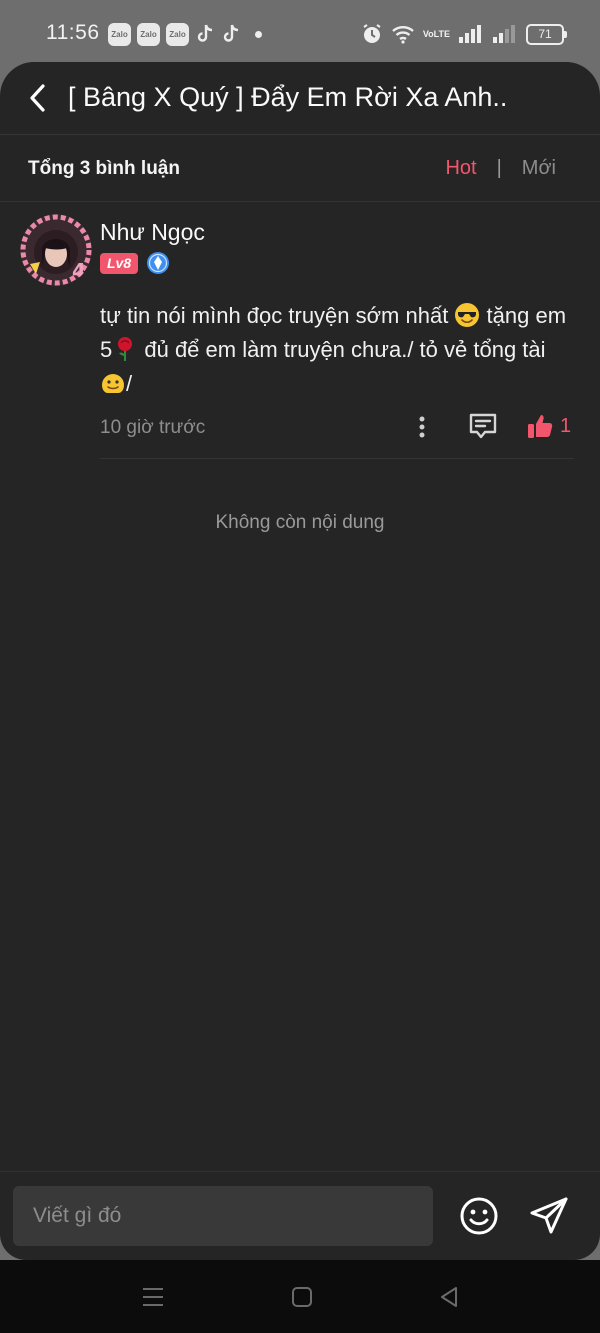 This screenshot has width=600, height=1333. What do you see at coordinates (300, 522) in the screenshot?
I see `end-of-content-message: Không còn nội dung` at bounding box center [300, 522].